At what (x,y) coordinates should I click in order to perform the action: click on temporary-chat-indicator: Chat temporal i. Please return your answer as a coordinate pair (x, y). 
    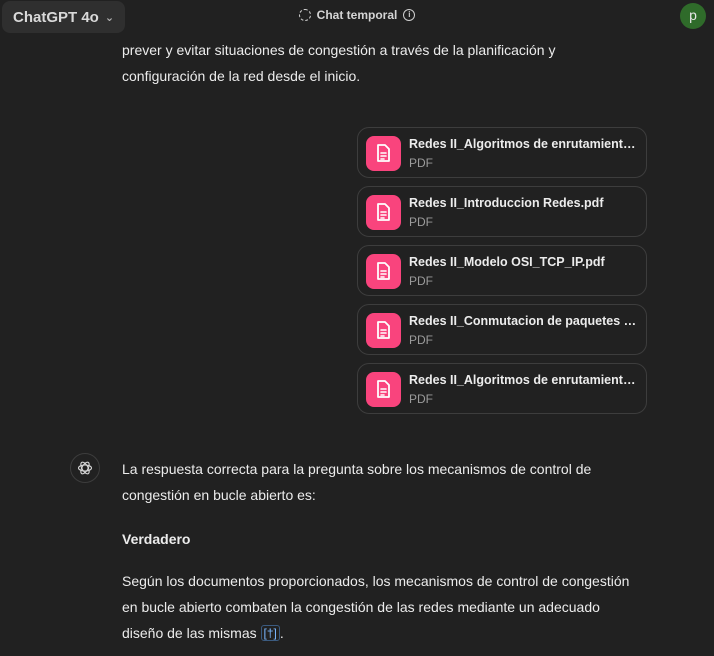
    Looking at the image, I should click on (357, 15).